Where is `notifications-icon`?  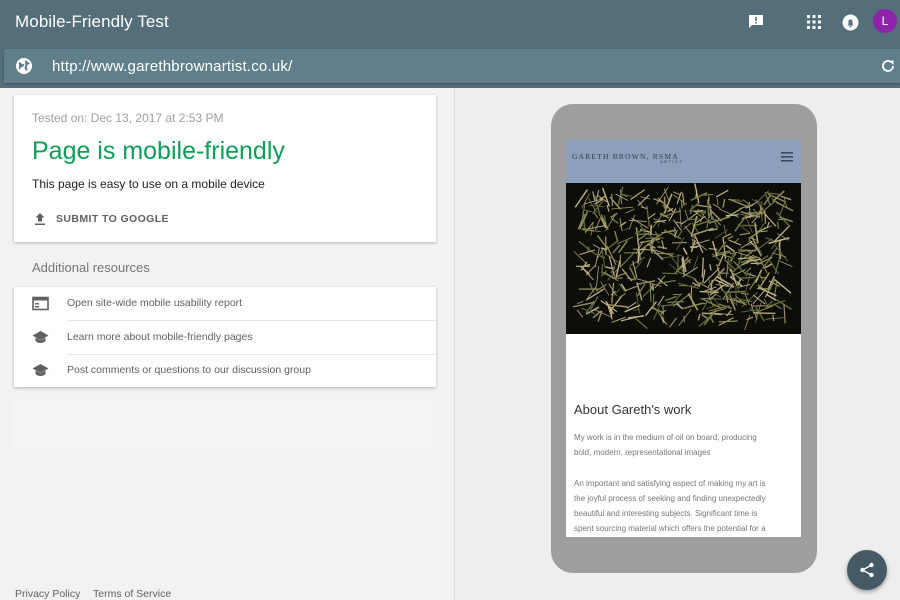 notifications-icon is located at coordinates (850, 22).